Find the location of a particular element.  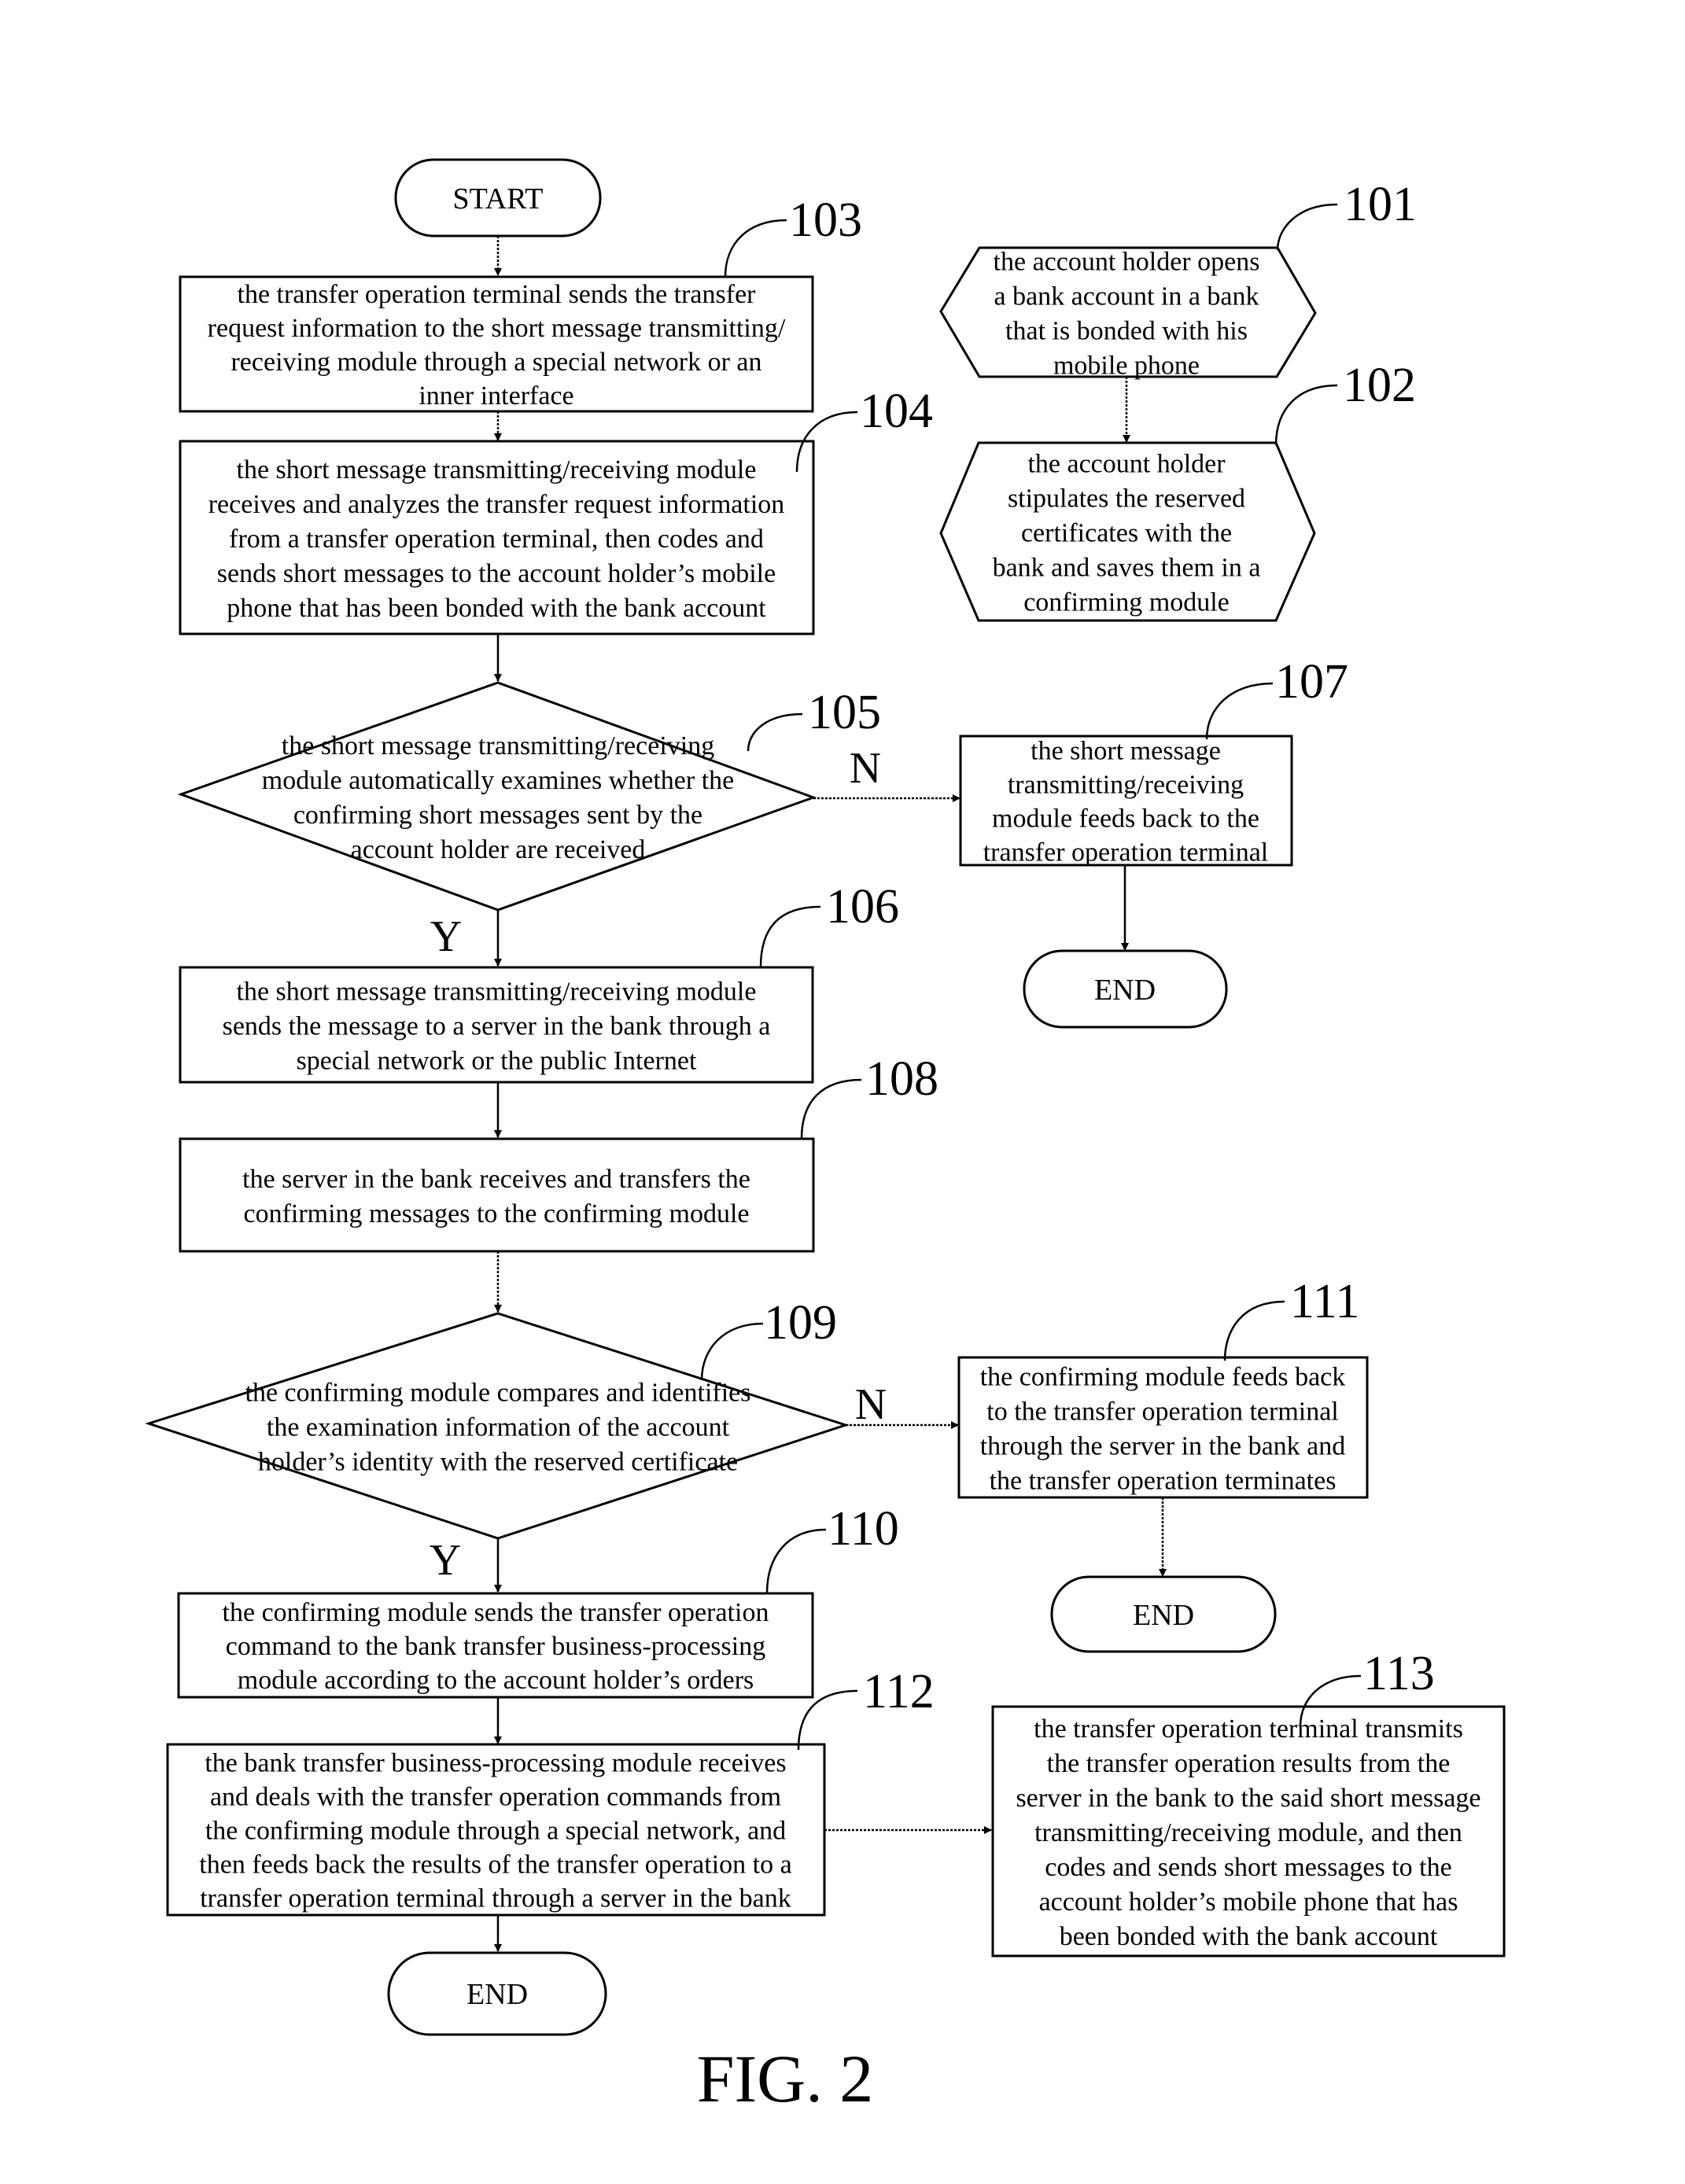

terminal-end-111: END is located at coordinates (1163, 1614).